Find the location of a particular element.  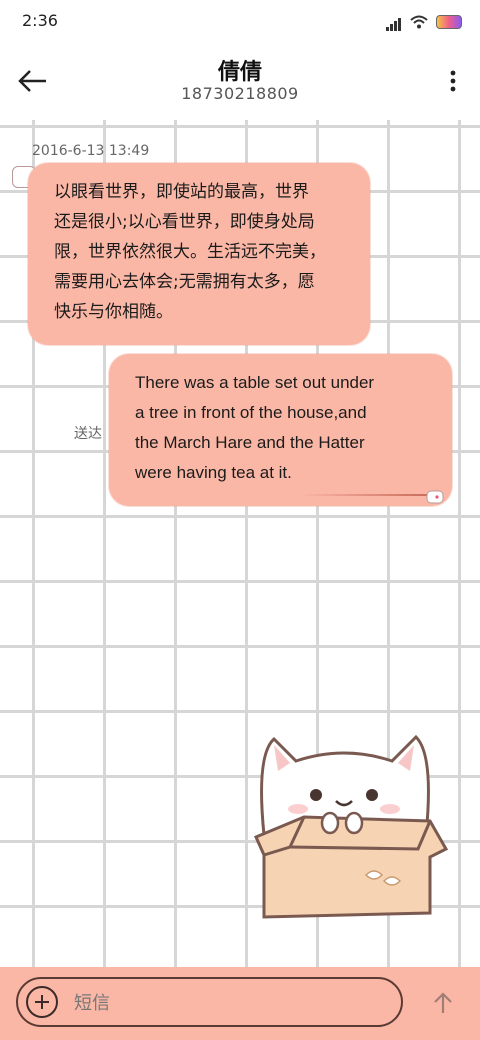

send-arrow-up-icon is located at coordinates (443, 1003).